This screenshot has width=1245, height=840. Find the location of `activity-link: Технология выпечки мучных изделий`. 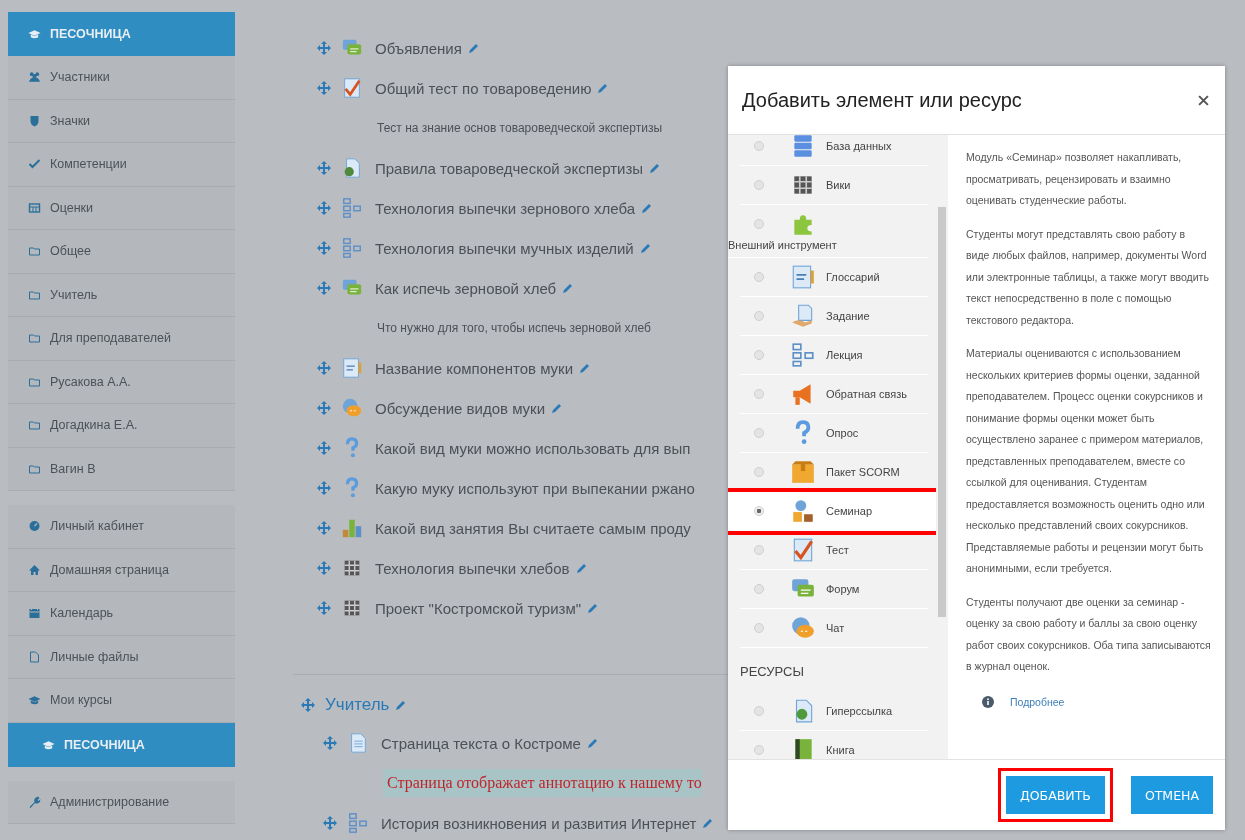

activity-link: Технология выпечки мучных изделий is located at coordinates (504, 248).